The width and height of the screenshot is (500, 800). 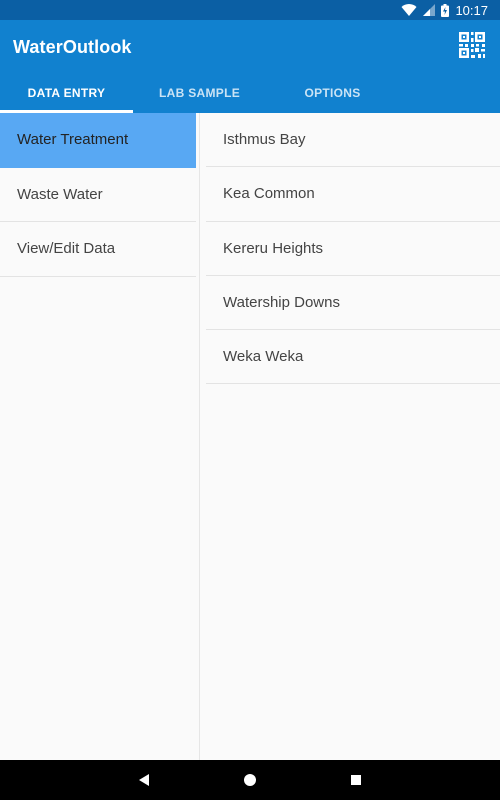 I want to click on qr-scan-button, so click(x=472, y=45).